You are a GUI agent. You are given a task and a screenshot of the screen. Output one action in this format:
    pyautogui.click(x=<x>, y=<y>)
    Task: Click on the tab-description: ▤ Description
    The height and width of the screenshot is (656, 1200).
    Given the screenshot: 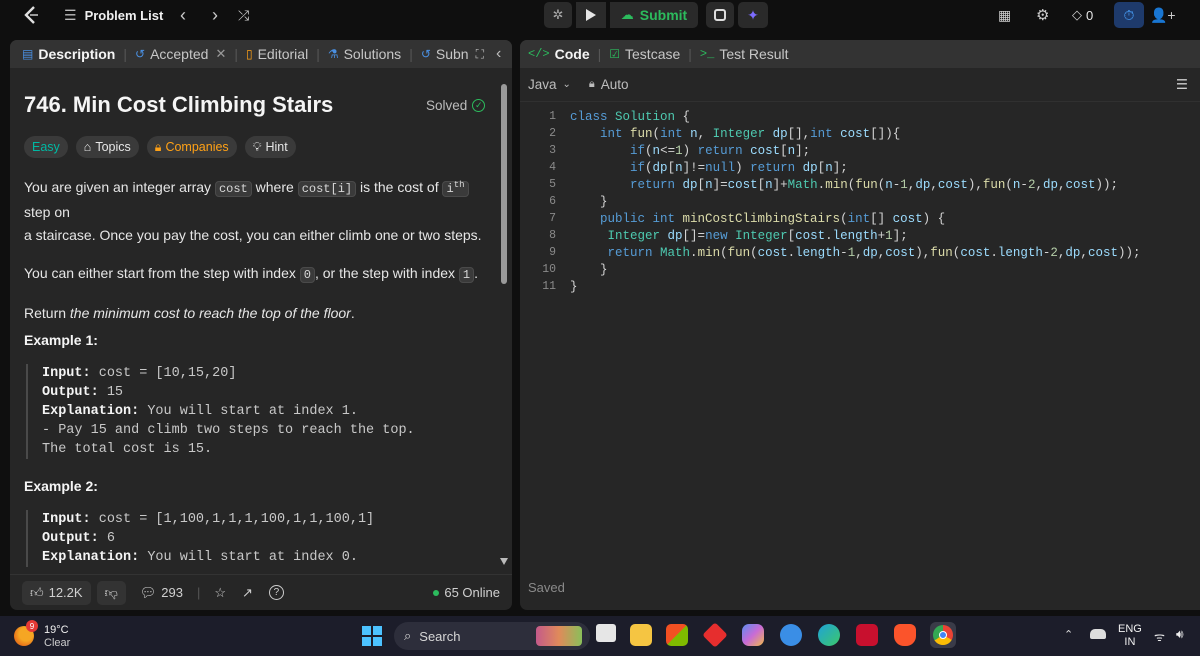 What is the action you would take?
    pyautogui.click(x=62, y=54)
    